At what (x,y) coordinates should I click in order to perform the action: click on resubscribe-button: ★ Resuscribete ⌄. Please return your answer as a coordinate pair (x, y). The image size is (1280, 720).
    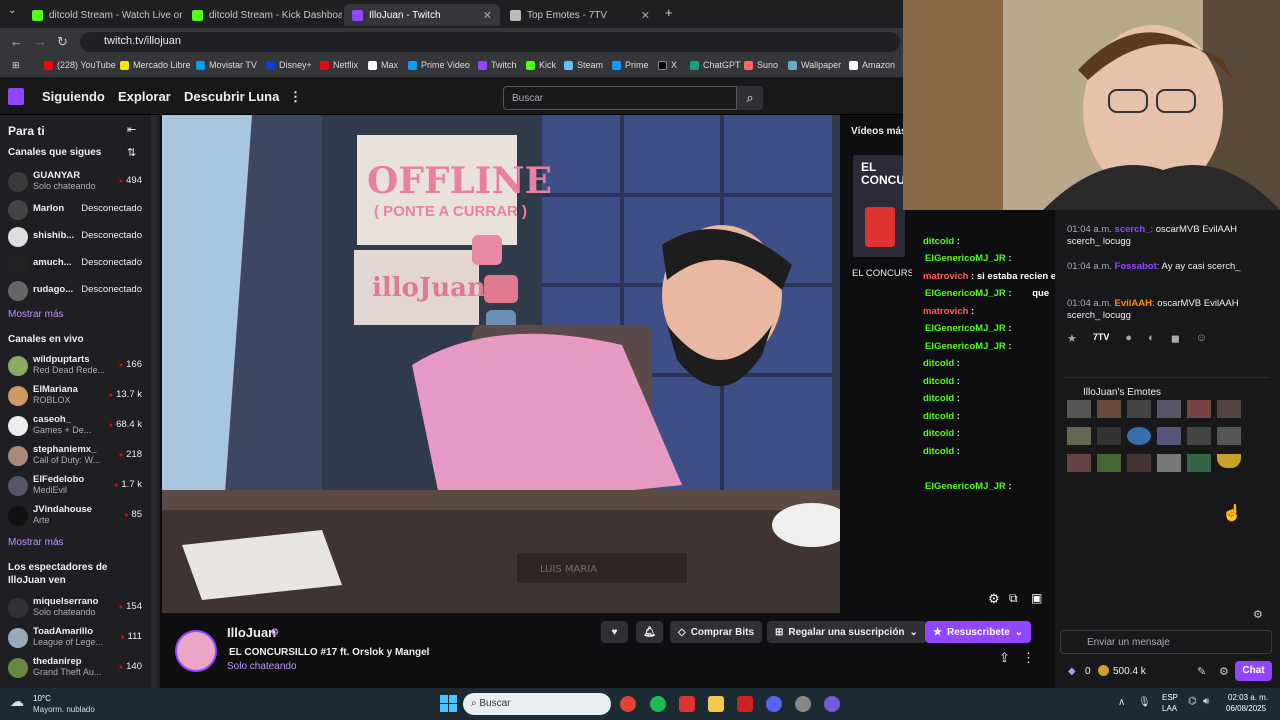
    Looking at the image, I should click on (978, 632).